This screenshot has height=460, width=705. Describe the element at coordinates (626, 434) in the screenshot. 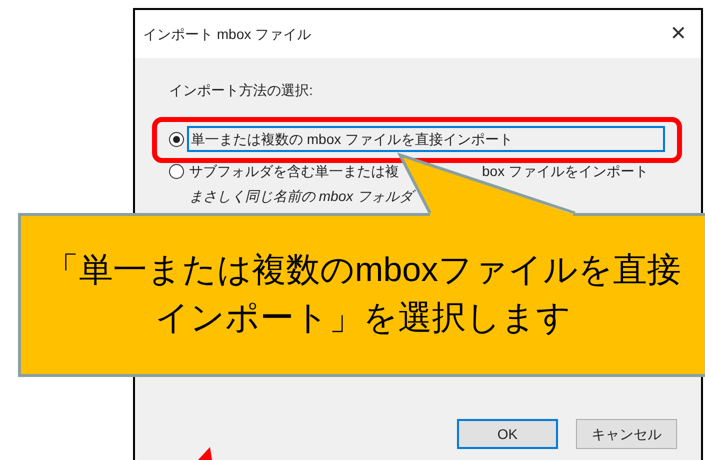

I see `dialog-button: キャンセル` at that location.